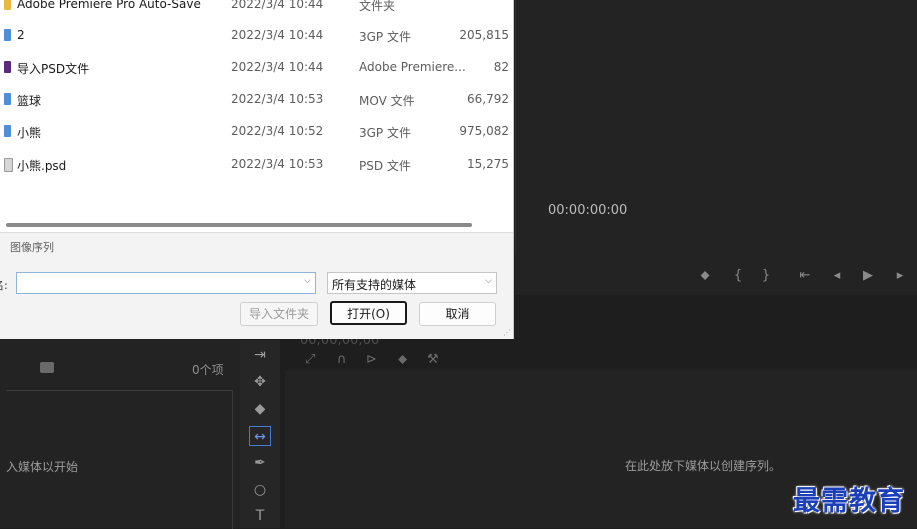 Image resolution: width=917 pixels, height=529 pixels. I want to click on pen-tool-icon: ✒, so click(260, 463).